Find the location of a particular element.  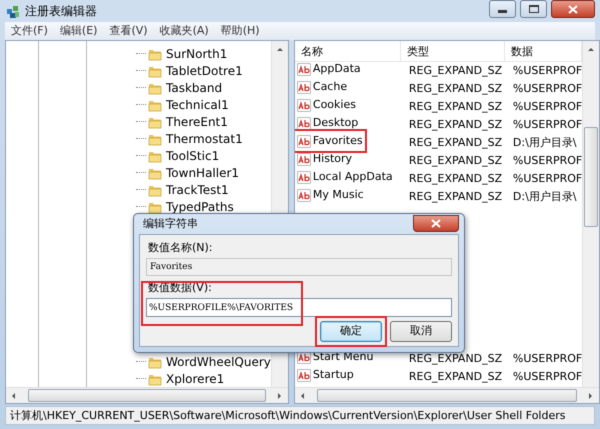

window-title: 注册表编辑器 is located at coordinates (61, 11).